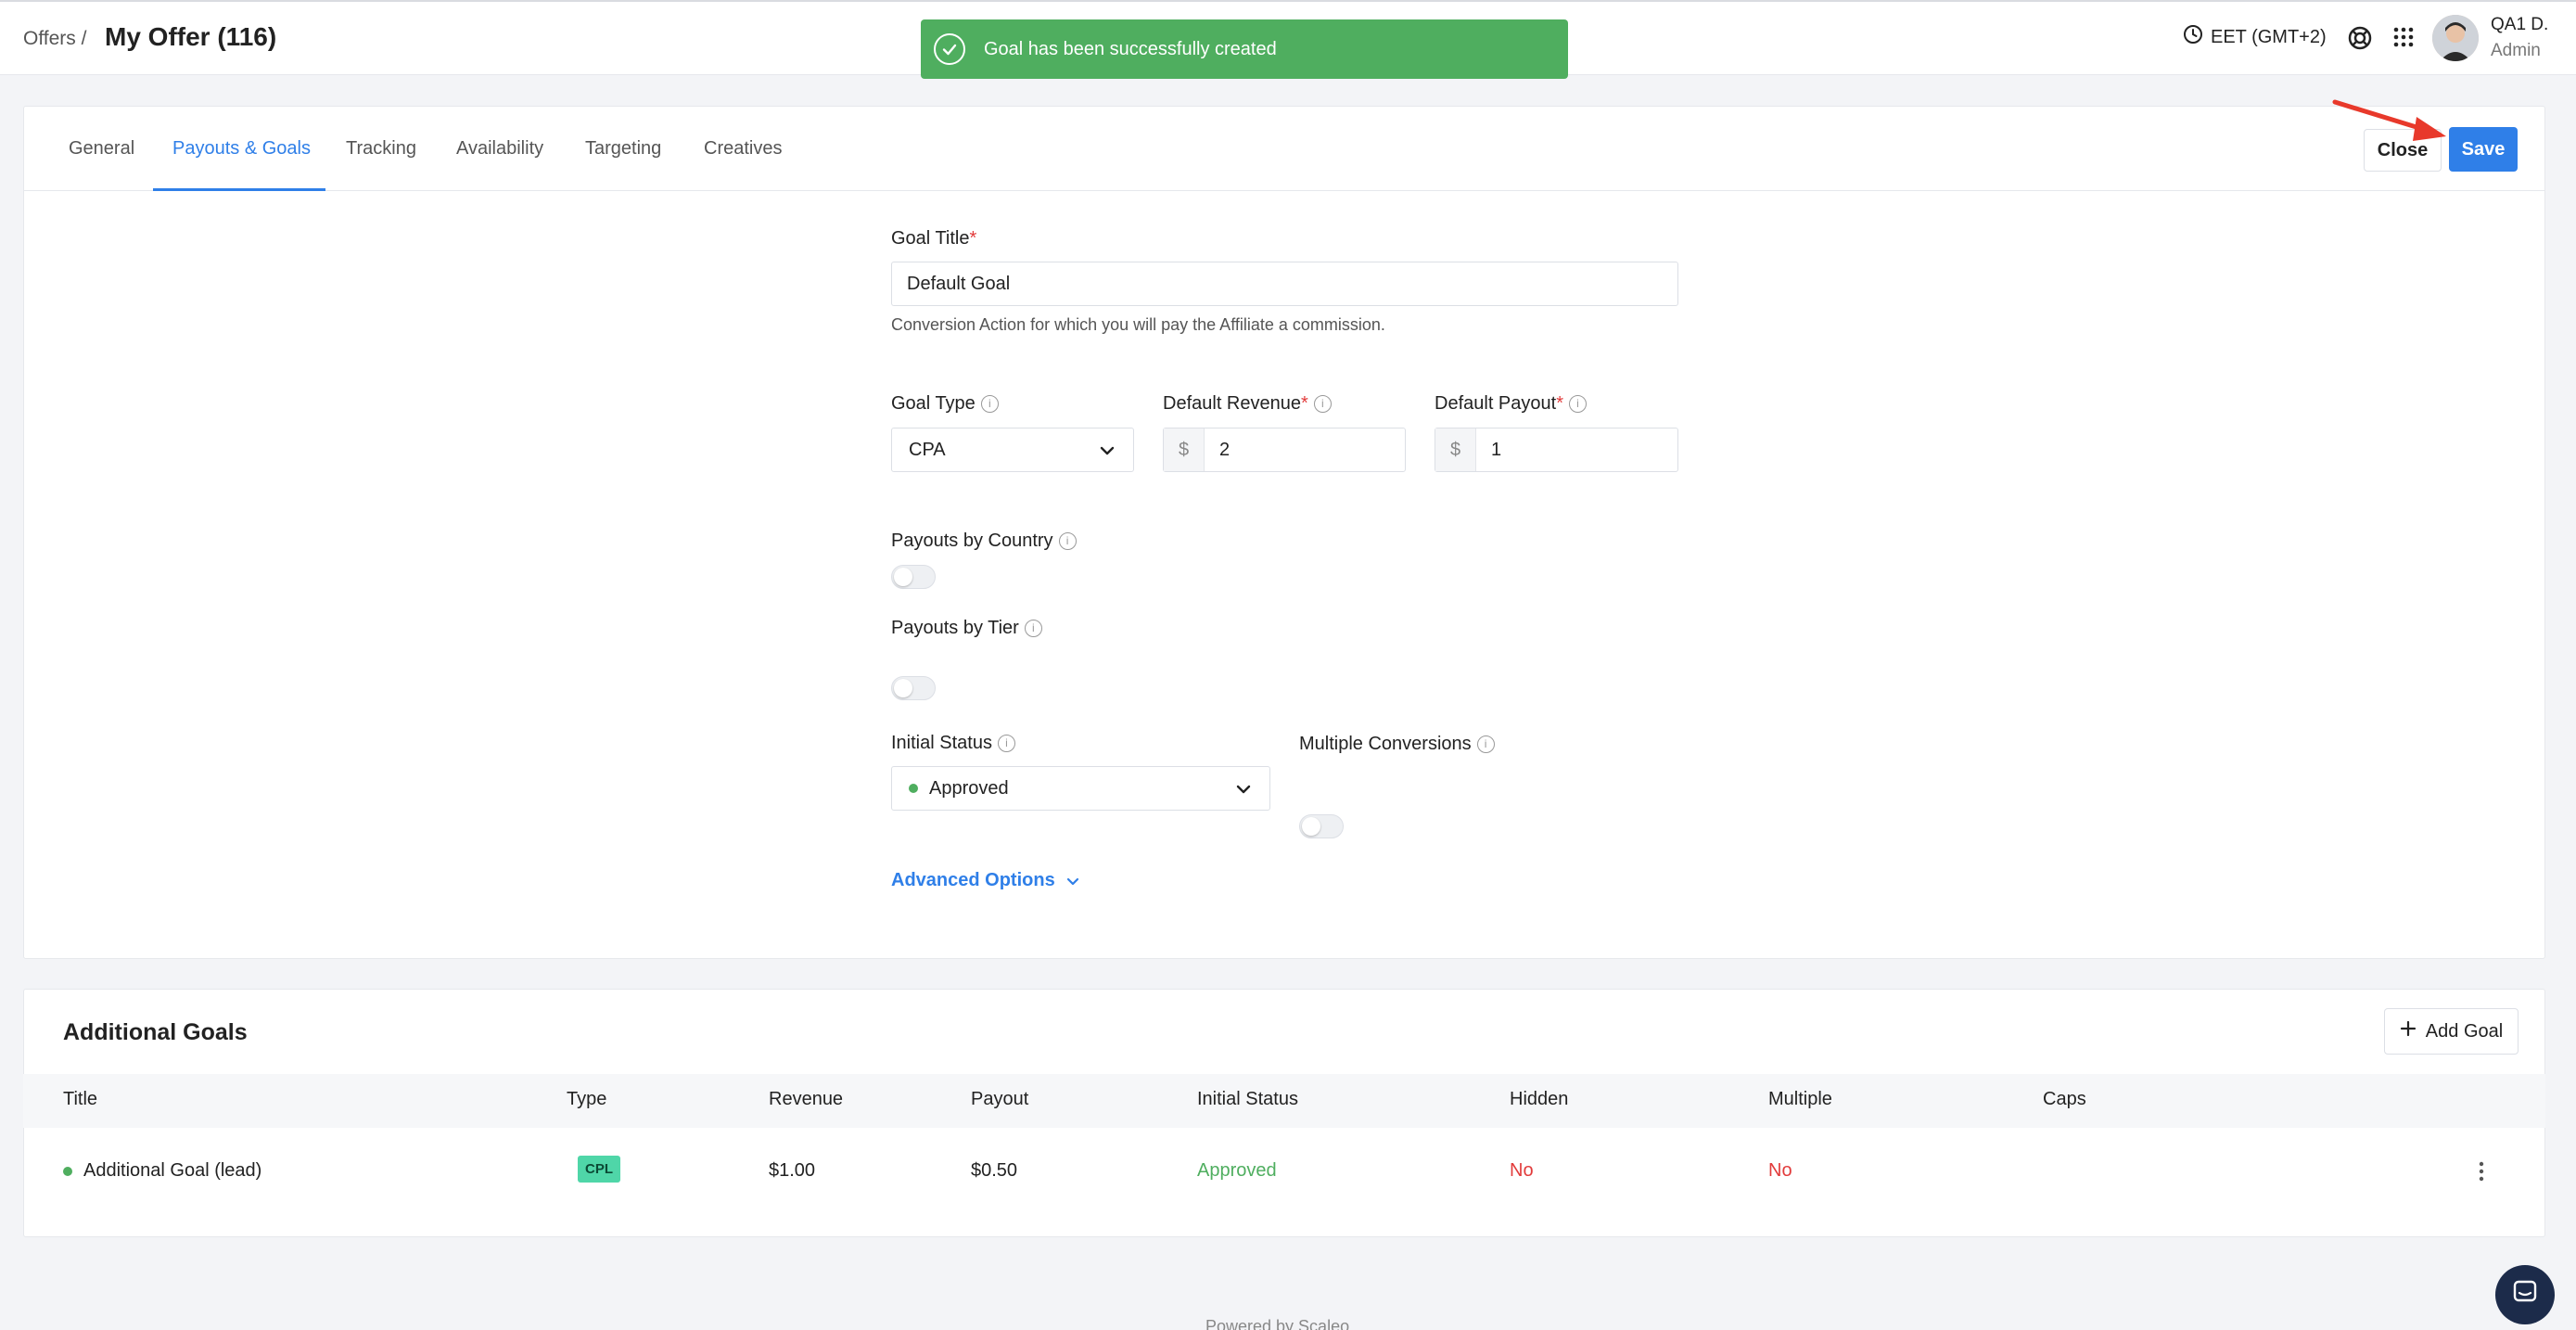  I want to click on default-payout-input: $ 1, so click(1557, 450).